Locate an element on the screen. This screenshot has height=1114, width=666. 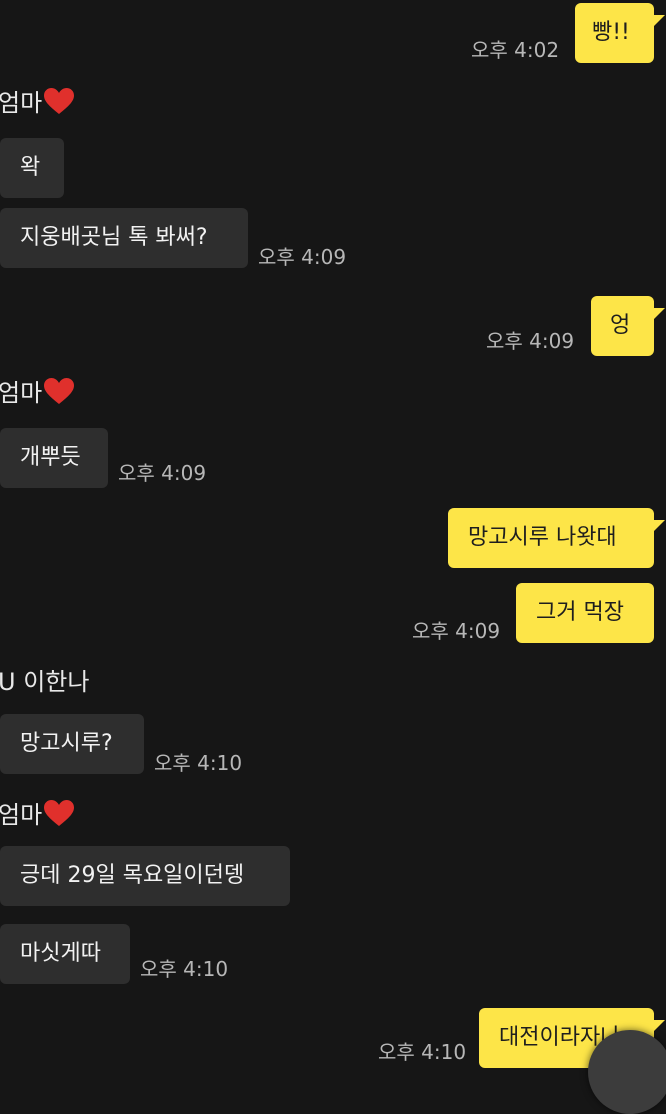
incoming-message-bubble: 지웅배곳님 톡 봐써? is located at coordinates (124, 238).